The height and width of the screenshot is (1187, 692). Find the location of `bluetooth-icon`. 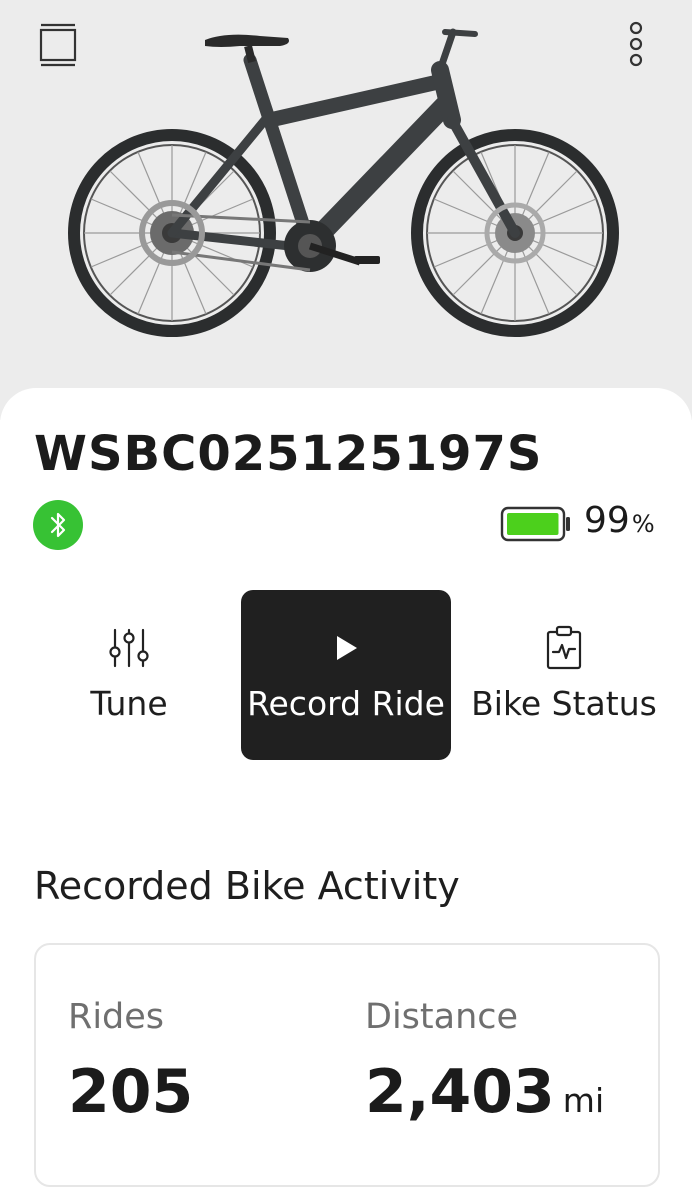

bluetooth-icon is located at coordinates (58, 525).